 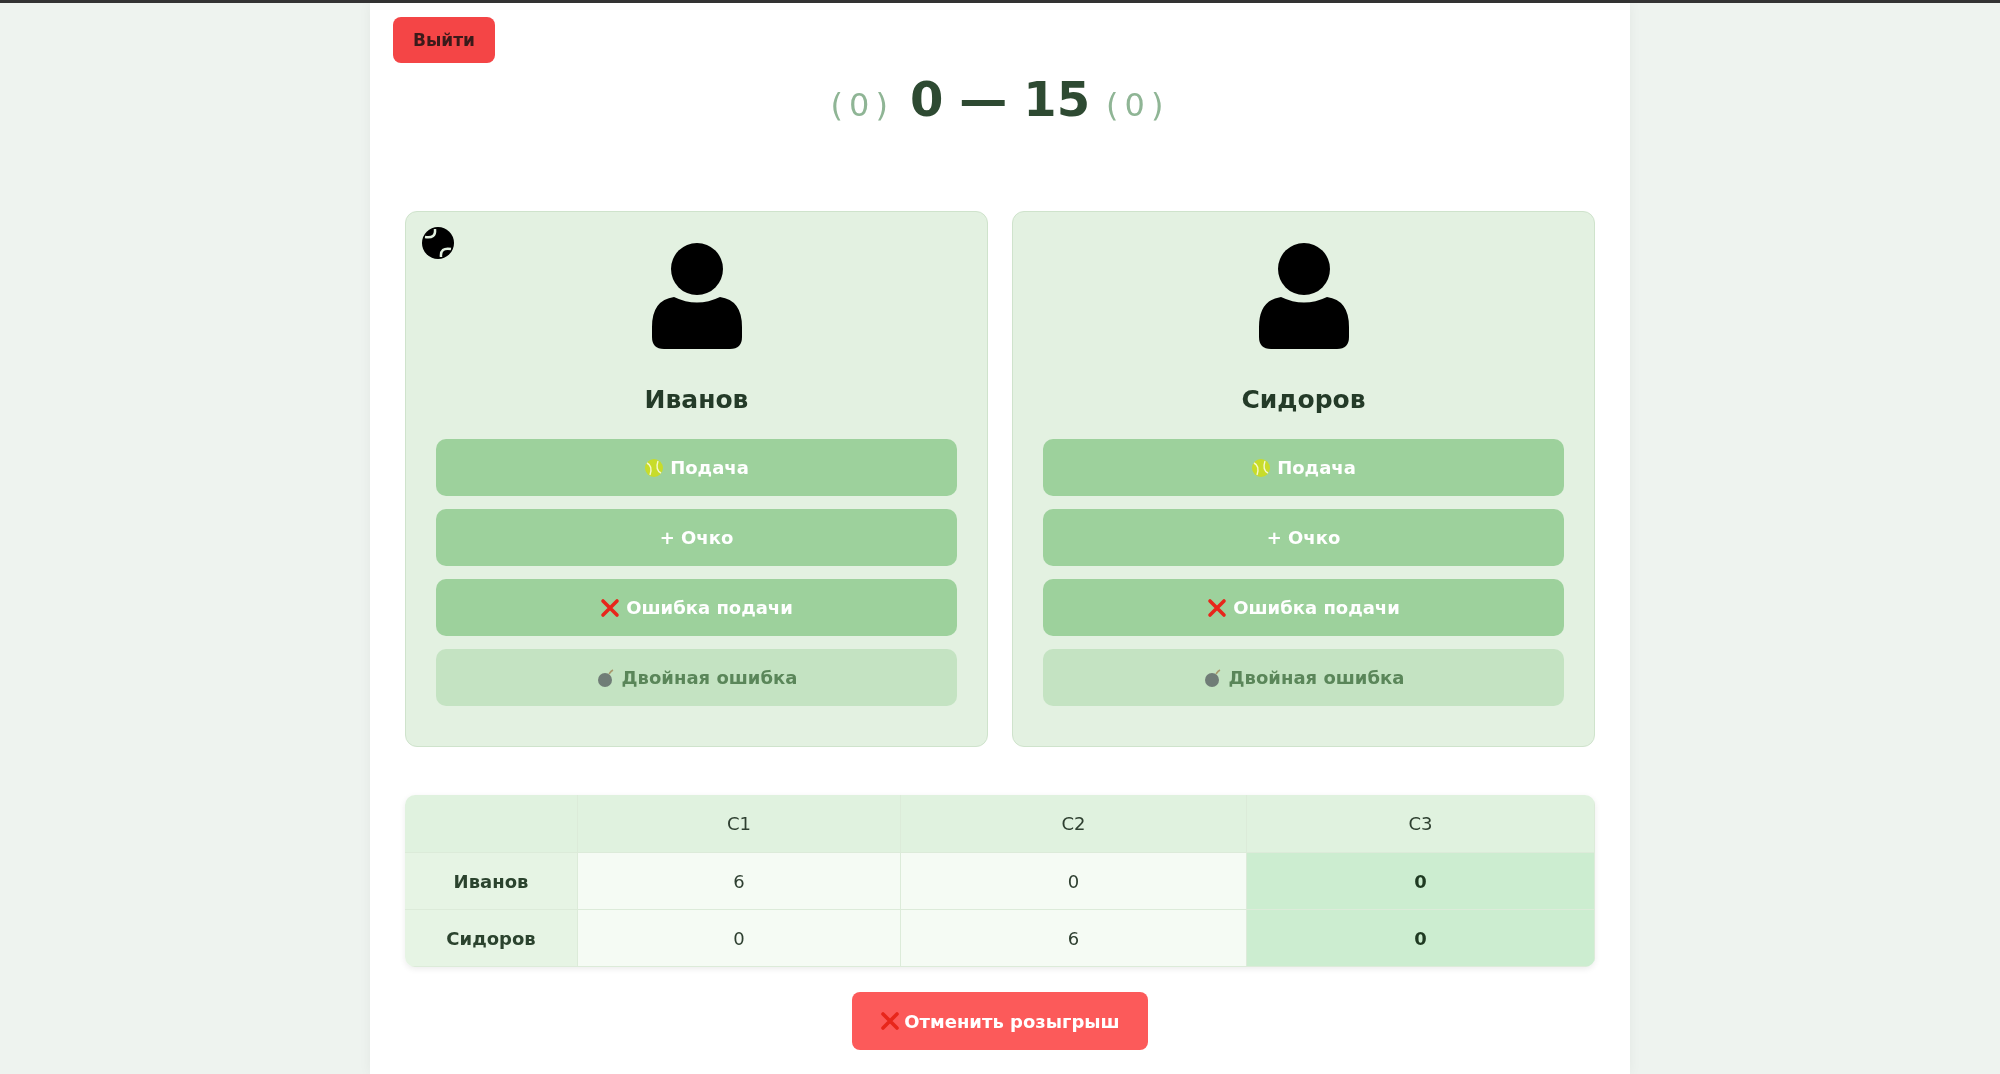 I want to click on column-header: С2, so click(x=1074, y=824).